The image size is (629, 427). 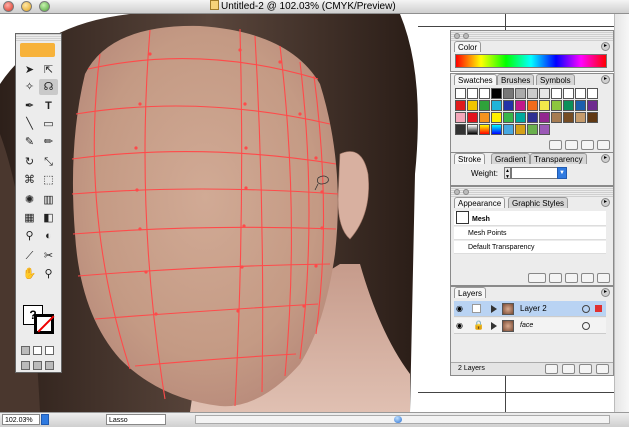 What do you see at coordinates (532, 113) in the screenshot?
I see `swatches-panel: Swatches Brushes Symbols ▸` at bounding box center [532, 113].